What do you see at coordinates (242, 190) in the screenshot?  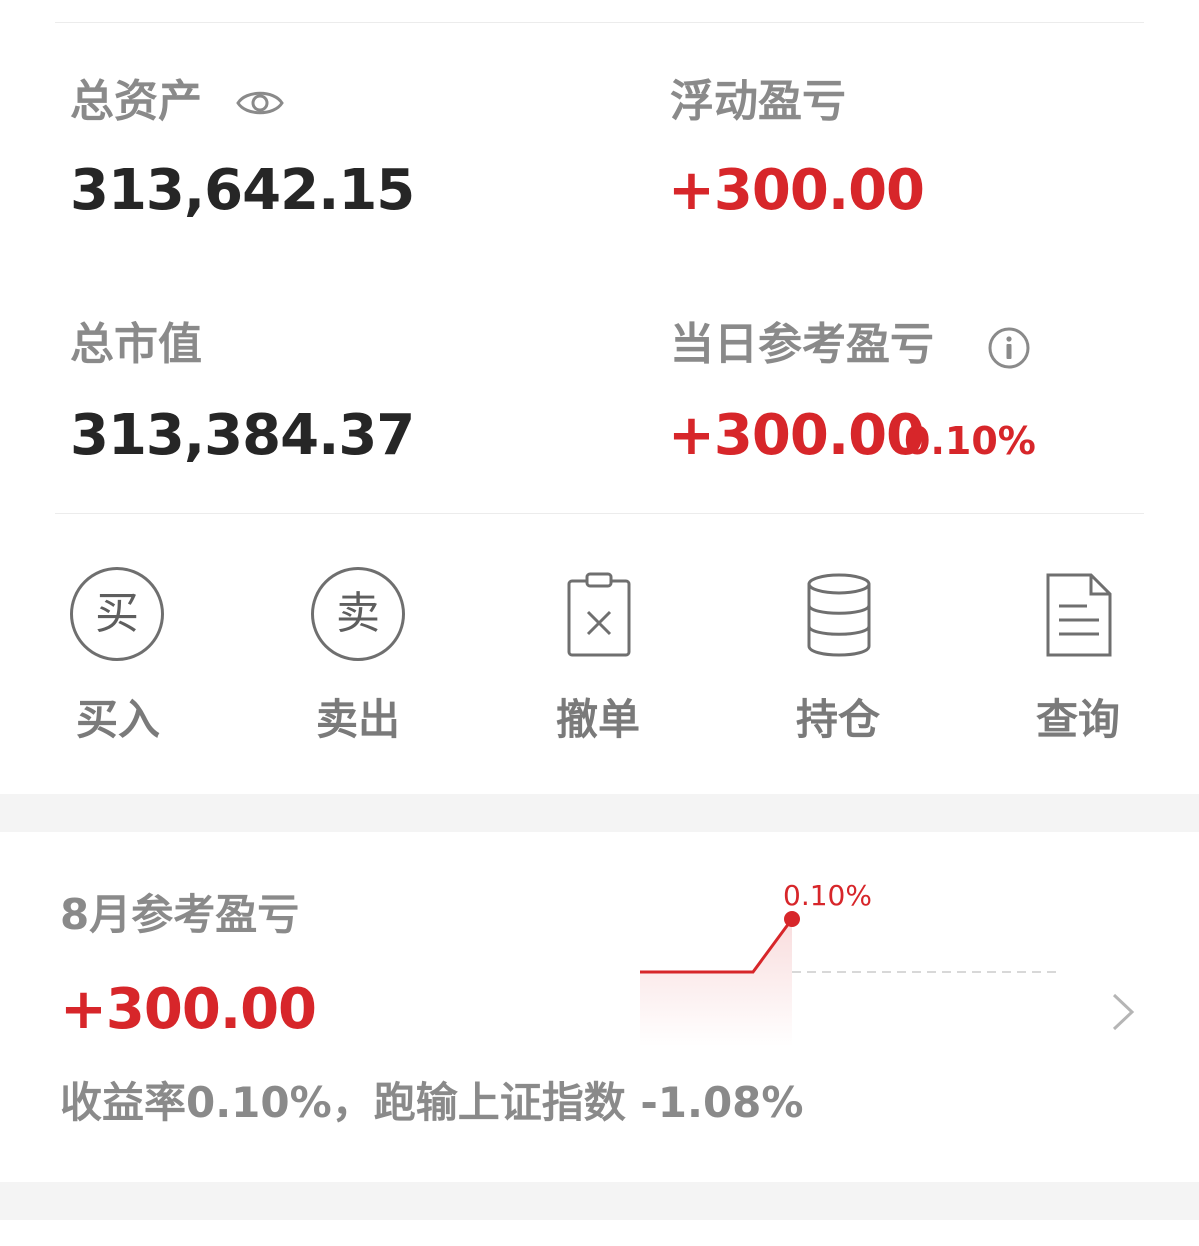 I see `total-assets-value: 313,642.15` at bounding box center [242, 190].